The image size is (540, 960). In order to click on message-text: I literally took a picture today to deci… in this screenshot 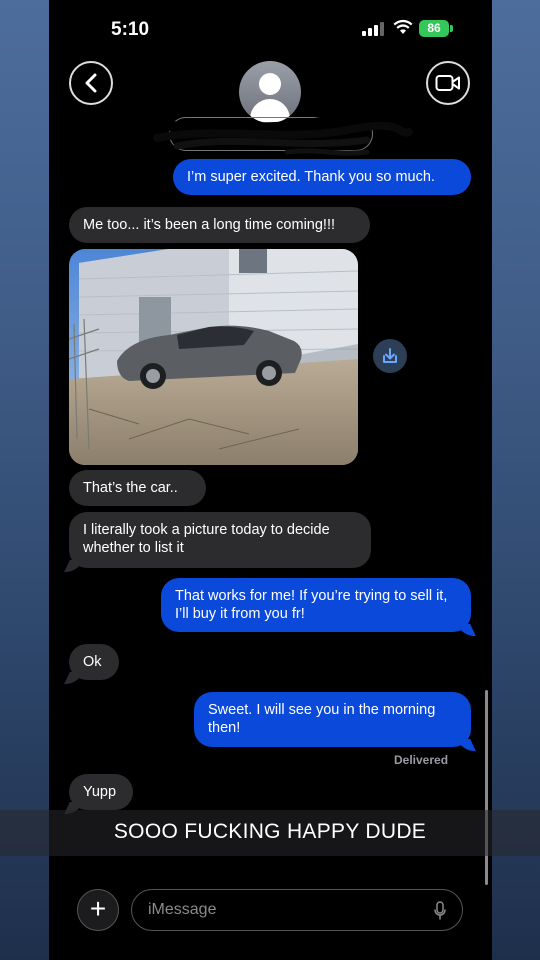, I will do `click(206, 539)`.